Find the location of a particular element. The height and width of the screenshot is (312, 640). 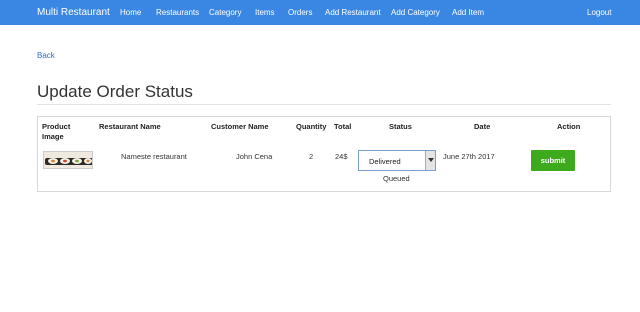

dropdown-button is located at coordinates (430, 160).